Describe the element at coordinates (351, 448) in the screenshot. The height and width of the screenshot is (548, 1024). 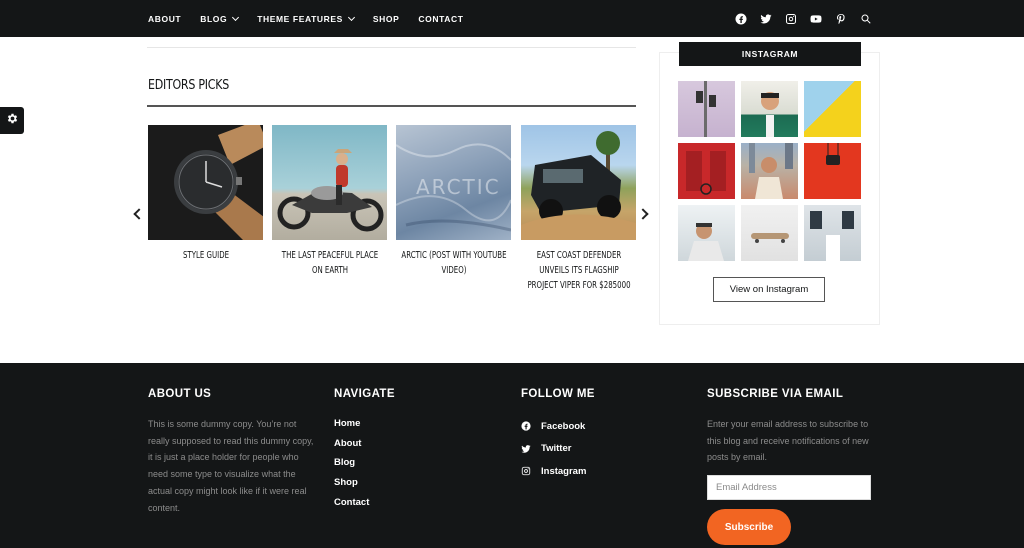
I see `footer-link-about: About` at that location.